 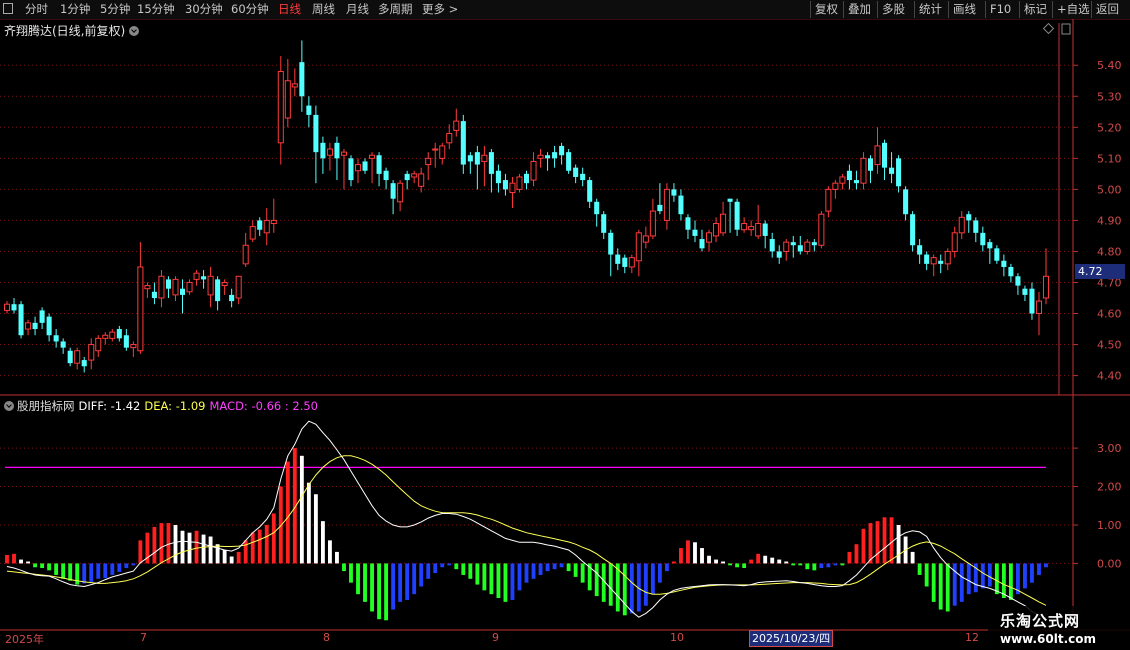 What do you see at coordinates (1109, 563) in the screenshot?
I see `macd-tick-label: 0.00` at bounding box center [1109, 563].